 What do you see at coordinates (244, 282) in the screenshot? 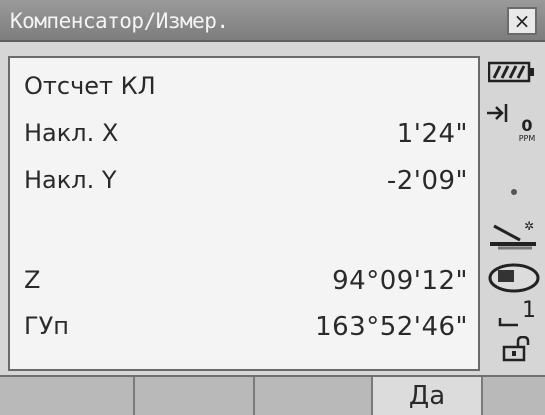
I see `zenith-row: Z 94°09'12"` at bounding box center [244, 282].